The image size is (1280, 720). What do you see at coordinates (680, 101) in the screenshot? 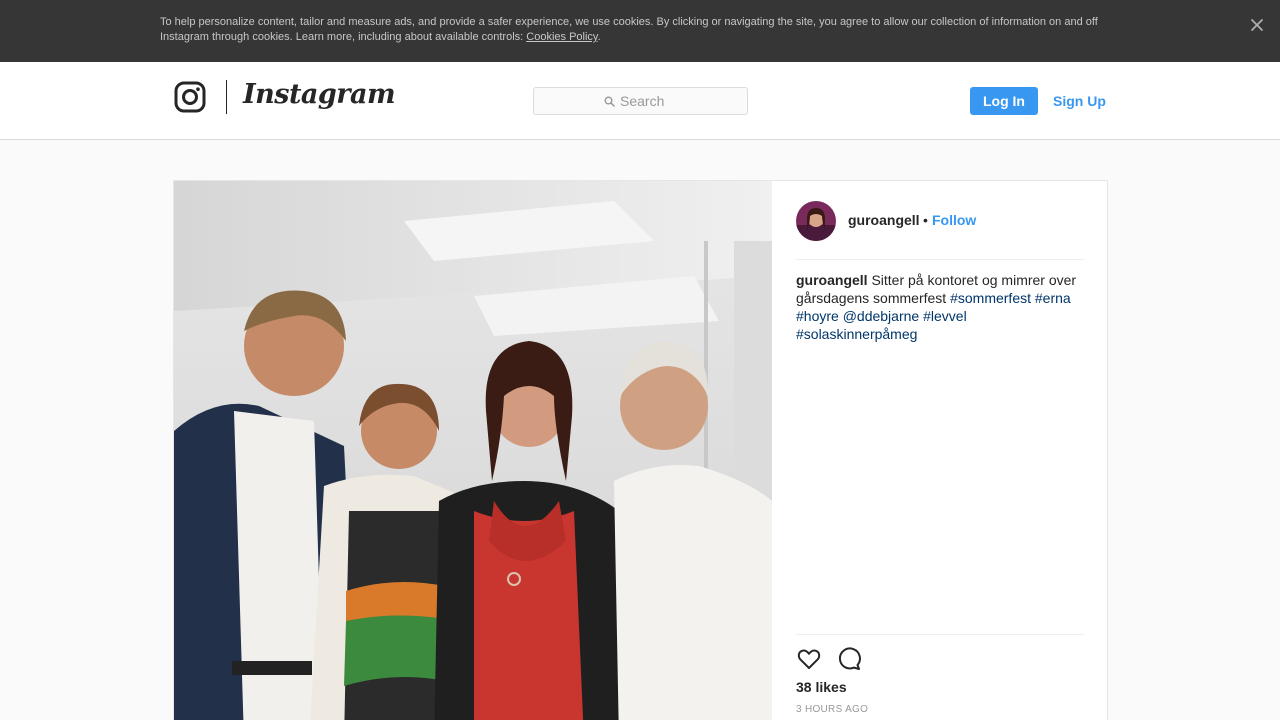
I see `search-input` at bounding box center [680, 101].